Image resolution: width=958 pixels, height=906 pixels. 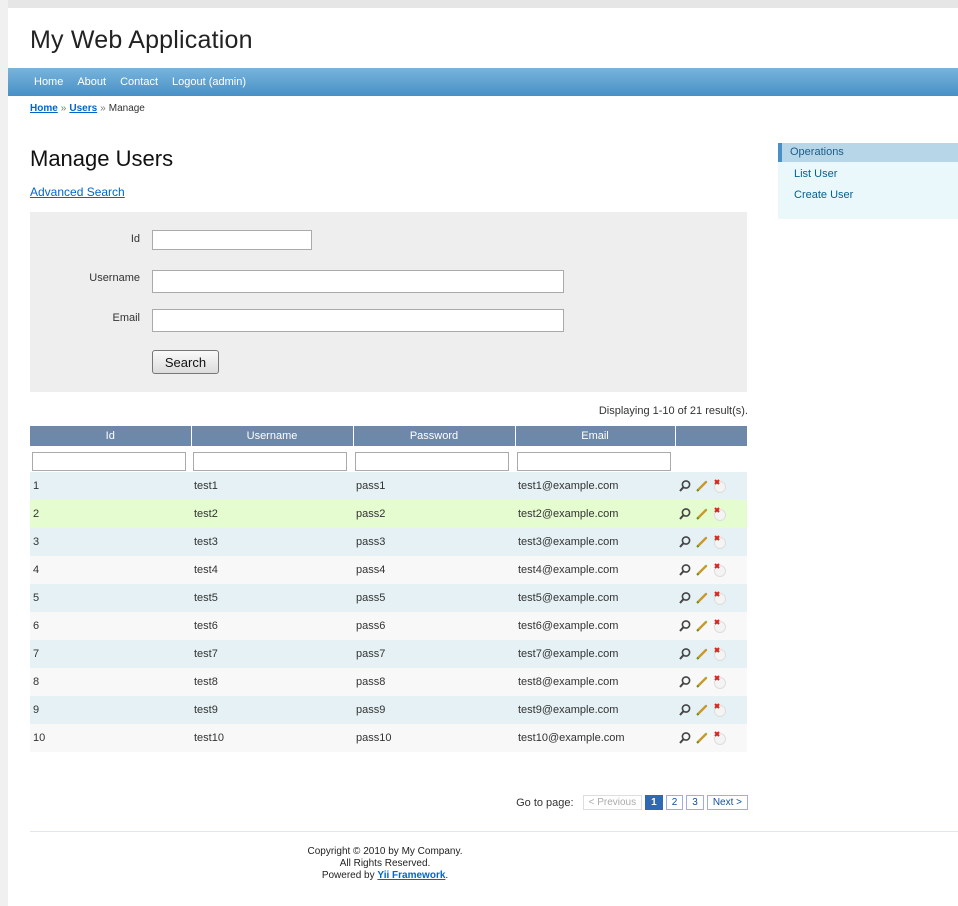 I want to click on pager-next-button: Next >, so click(x=727, y=802).